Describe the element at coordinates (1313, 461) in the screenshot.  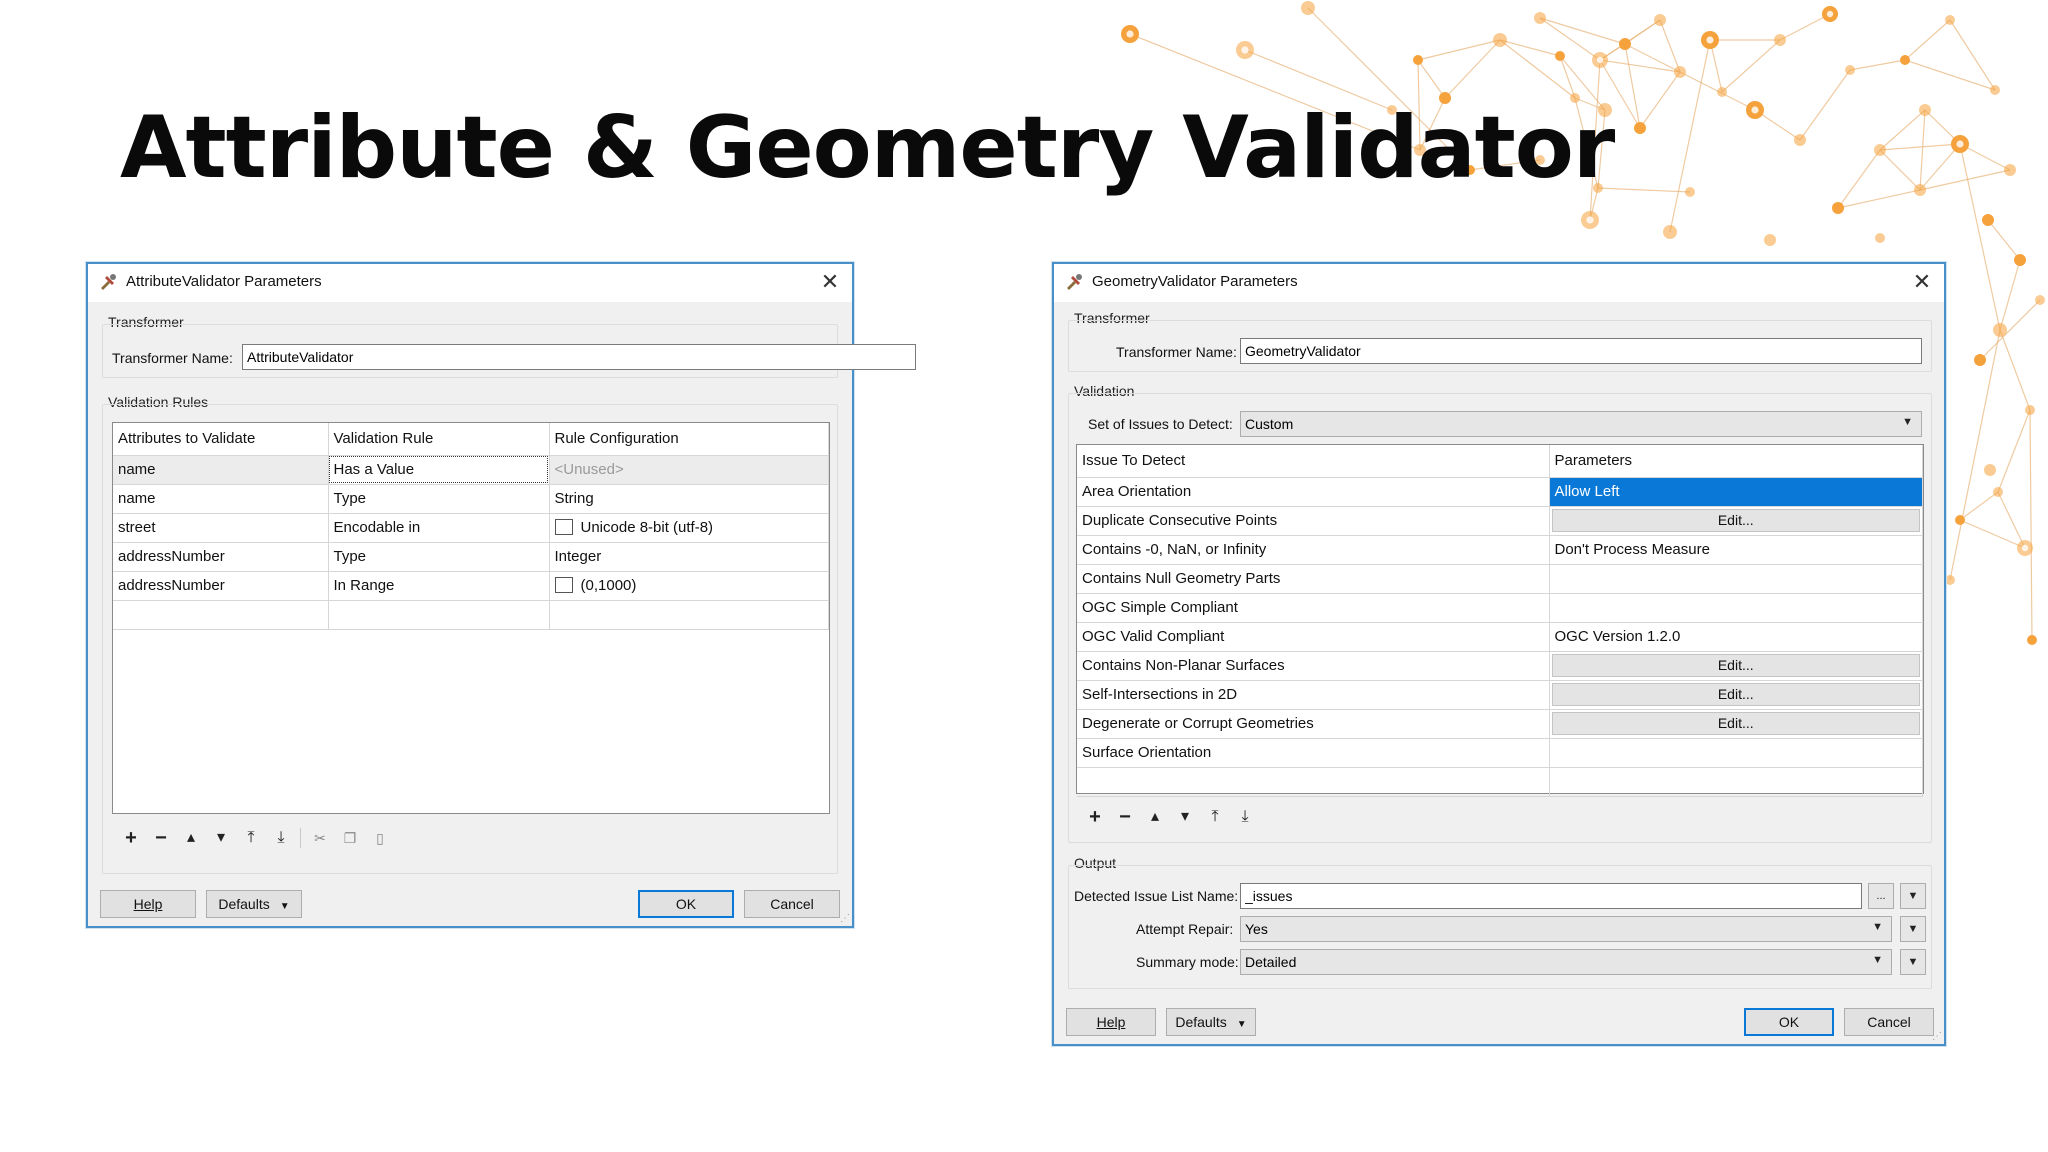
I see `geom-col-header: Issue To Detect` at that location.